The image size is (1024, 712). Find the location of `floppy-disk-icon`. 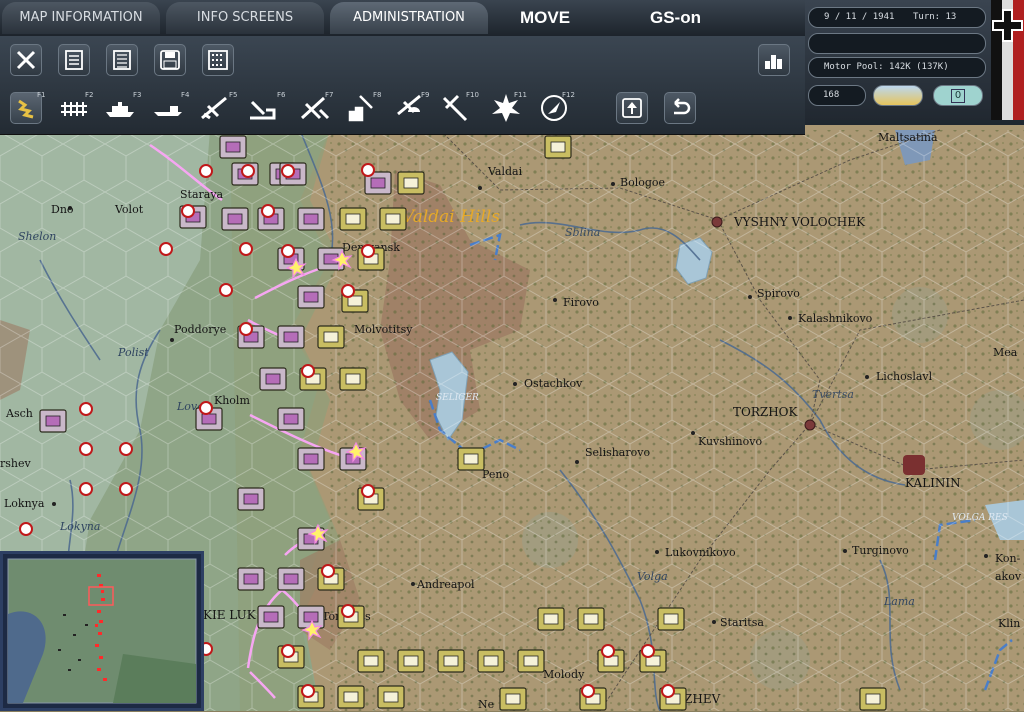

floppy-disk-icon is located at coordinates (170, 60).